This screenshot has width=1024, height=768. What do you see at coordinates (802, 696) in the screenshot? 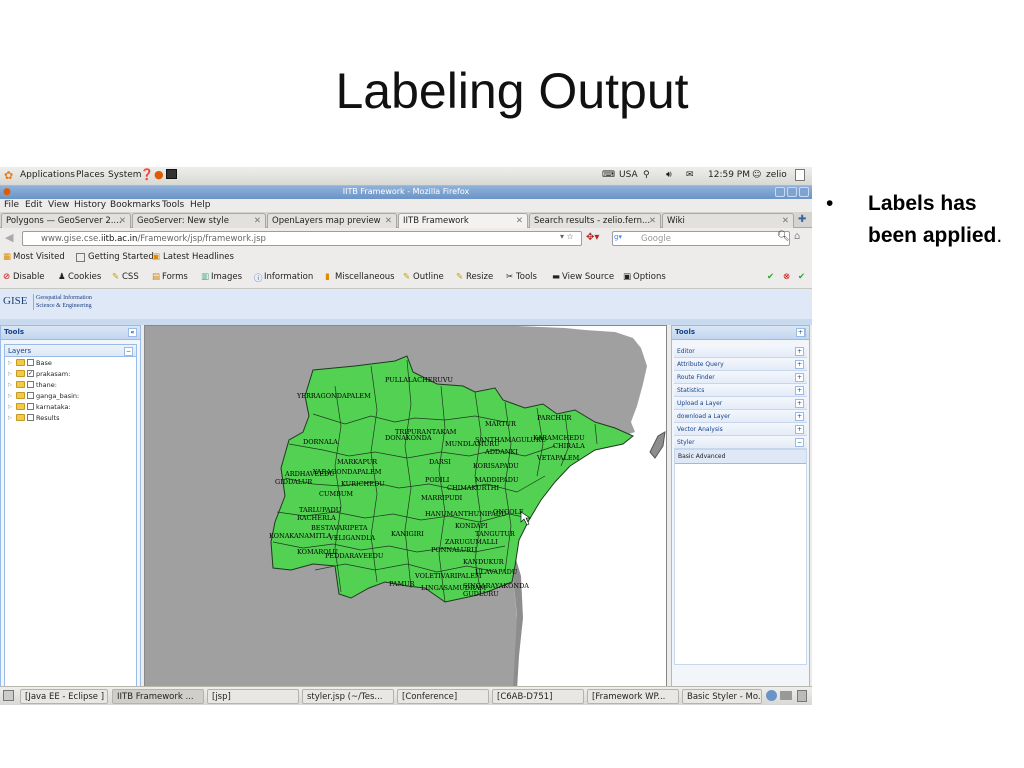
I see `trash-icon` at bounding box center [802, 696].